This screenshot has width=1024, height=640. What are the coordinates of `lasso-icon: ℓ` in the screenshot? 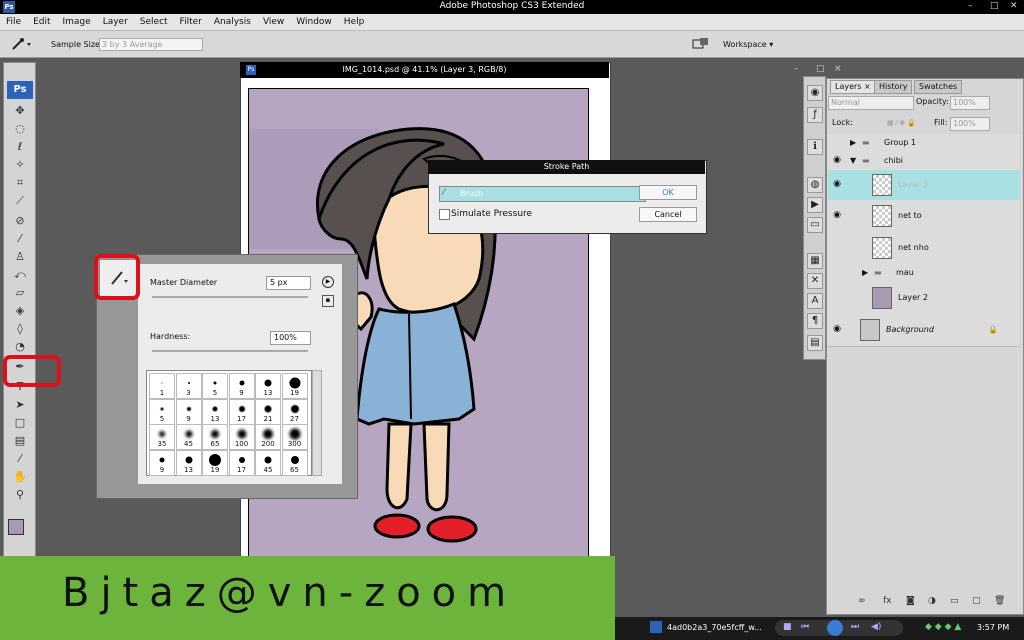 It's located at (20, 147).